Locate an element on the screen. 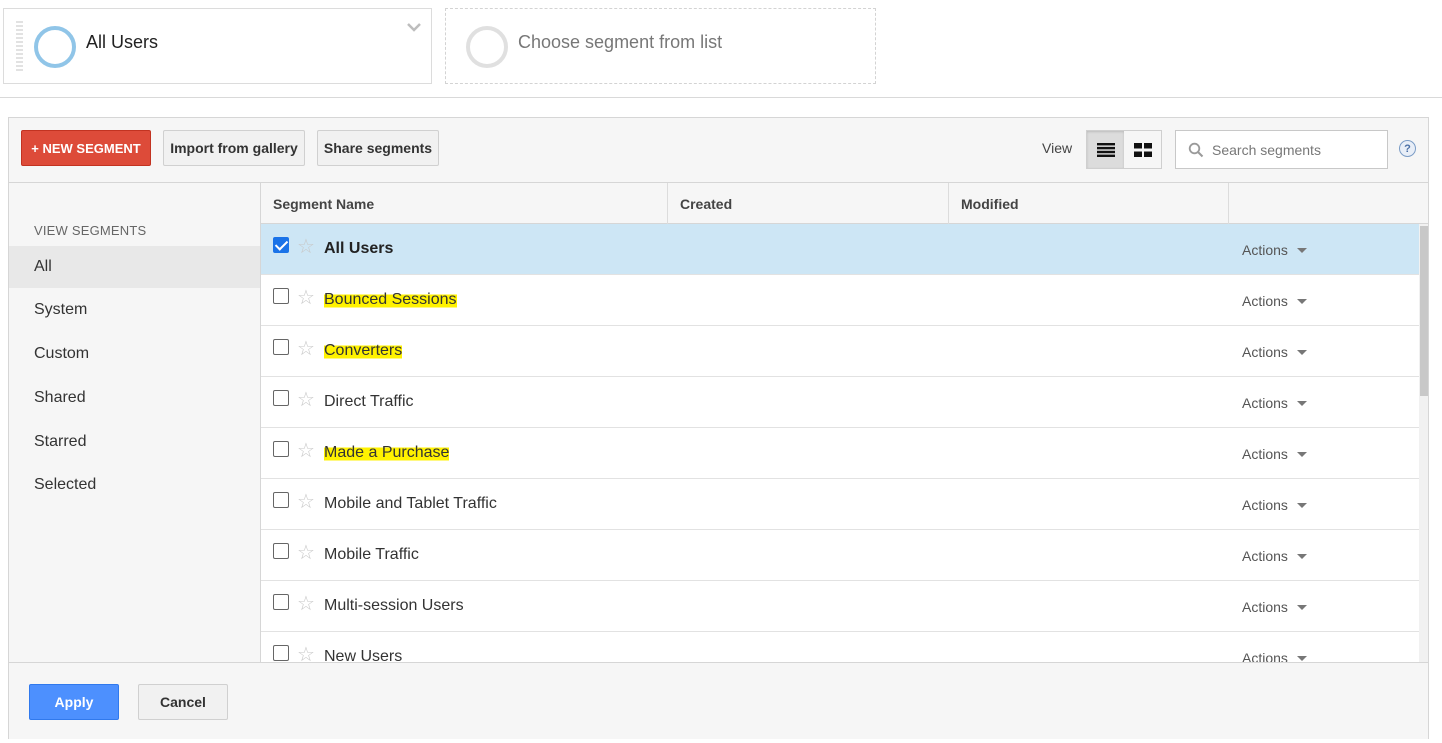 This screenshot has height=743, width=1442. view-label: View is located at coordinates (1057, 148).